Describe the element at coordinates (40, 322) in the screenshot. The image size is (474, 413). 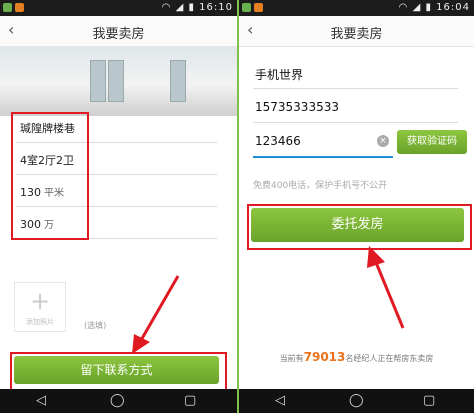
I see `add-photo-label: 添加照片` at that location.